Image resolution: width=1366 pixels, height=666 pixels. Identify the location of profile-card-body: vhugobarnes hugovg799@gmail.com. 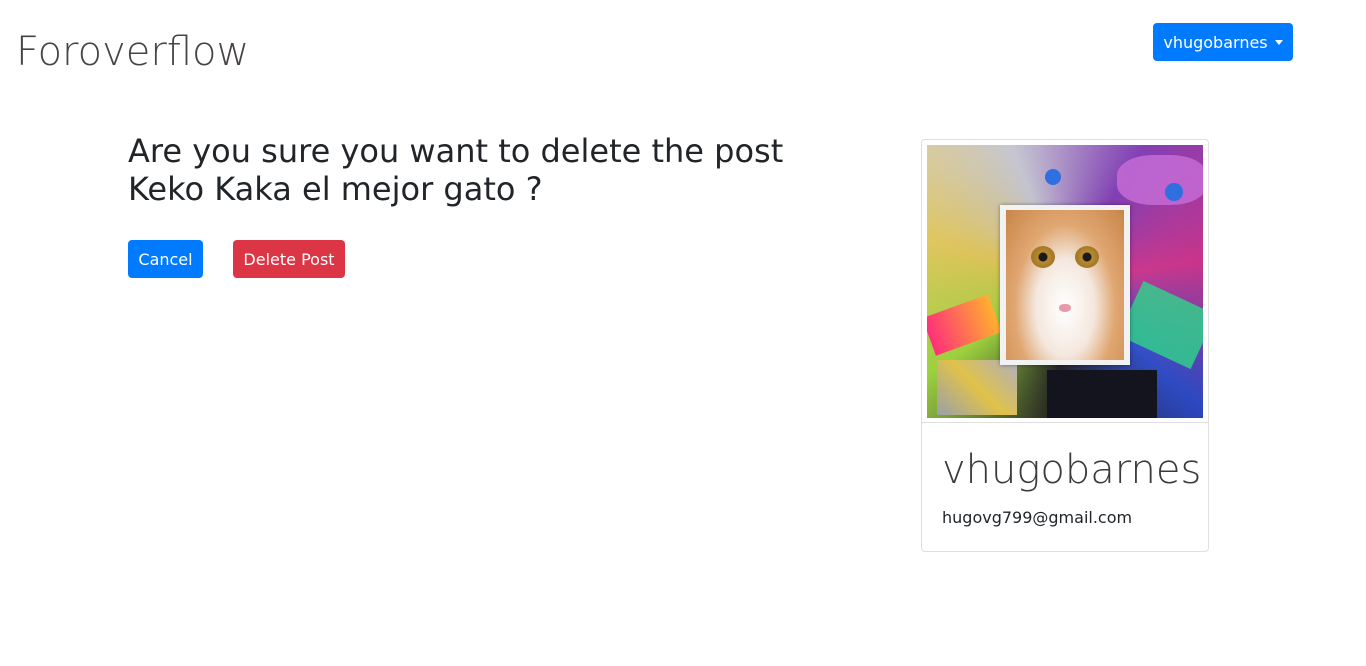
(1072, 487).